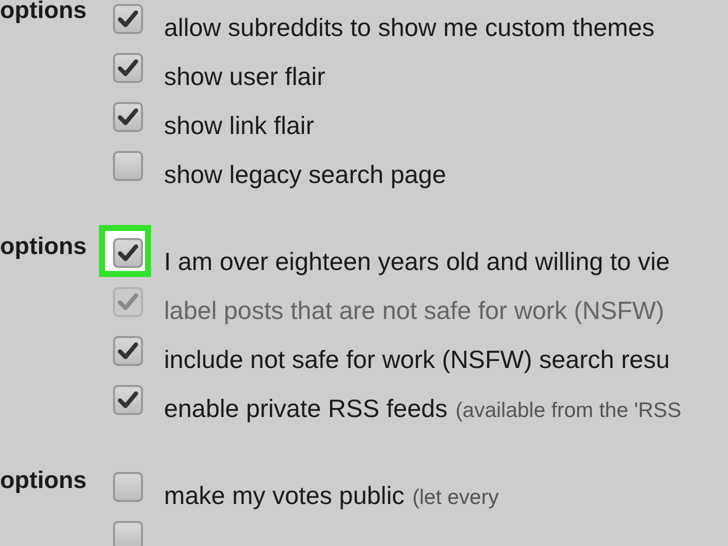 The height and width of the screenshot is (546, 728). What do you see at coordinates (245, 76) in the screenshot?
I see `option-label: show user flair` at bounding box center [245, 76].